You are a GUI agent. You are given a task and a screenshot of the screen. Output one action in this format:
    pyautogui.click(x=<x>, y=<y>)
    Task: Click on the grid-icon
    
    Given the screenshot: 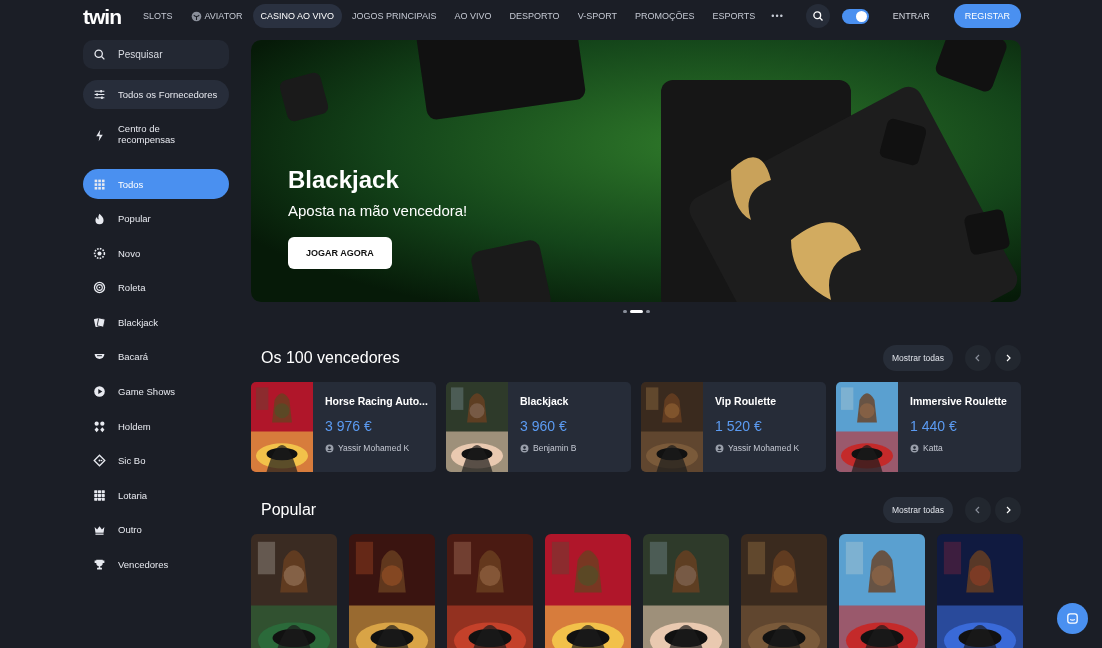 What is the action you would take?
    pyautogui.click(x=99, y=184)
    